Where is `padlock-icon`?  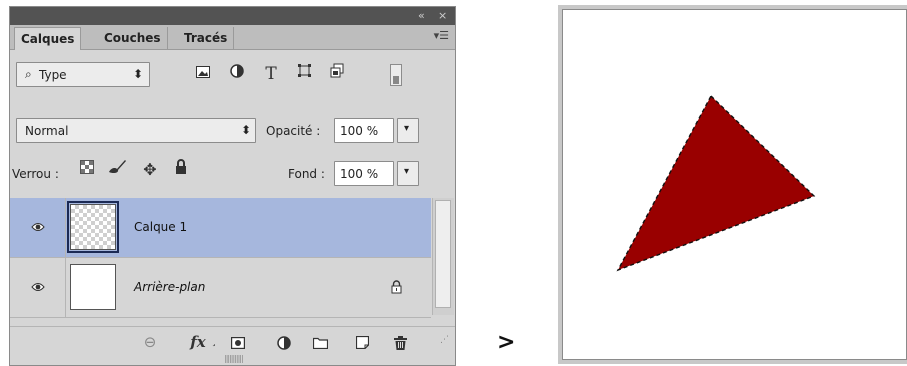
padlock-icon is located at coordinates (396, 287).